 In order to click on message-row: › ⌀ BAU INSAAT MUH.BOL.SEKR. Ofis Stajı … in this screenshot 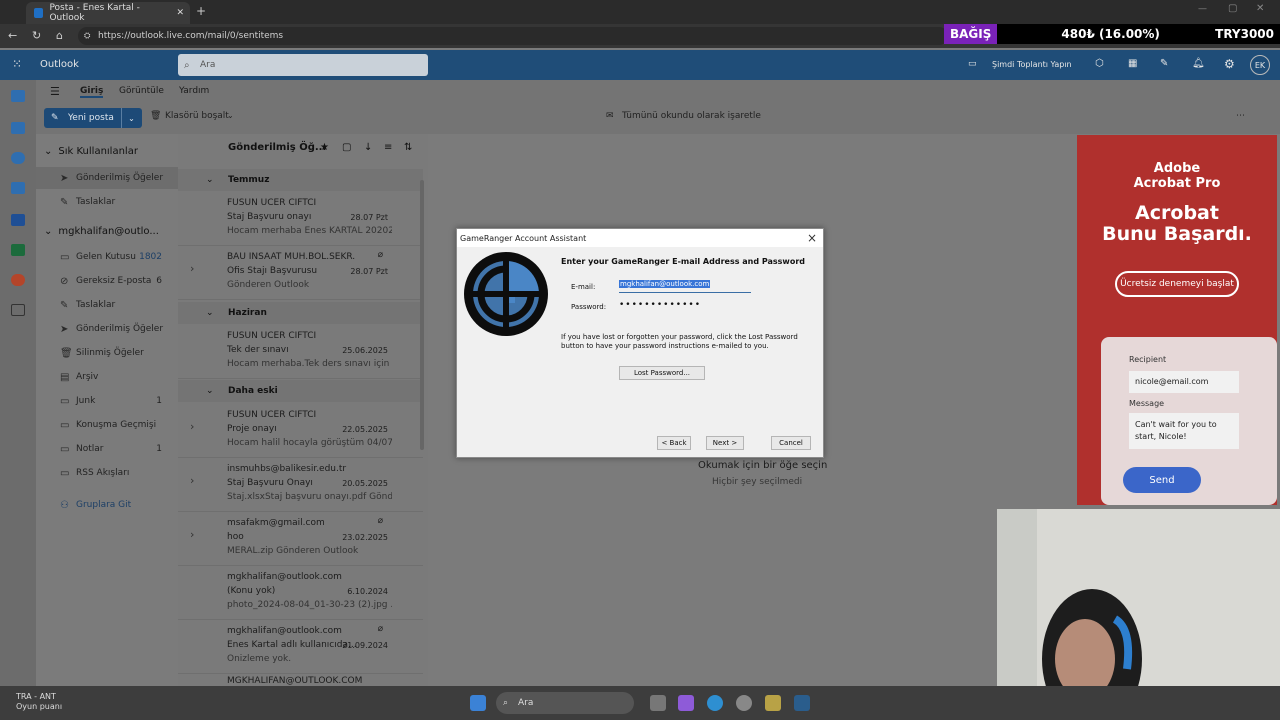, I will do `click(300, 273)`.